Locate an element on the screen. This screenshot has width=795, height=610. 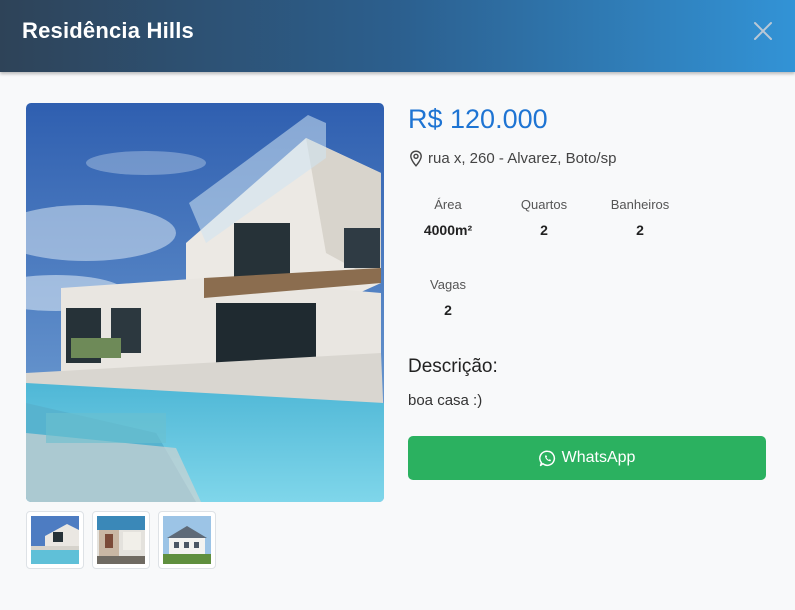
map-pin-icon is located at coordinates (416, 158).